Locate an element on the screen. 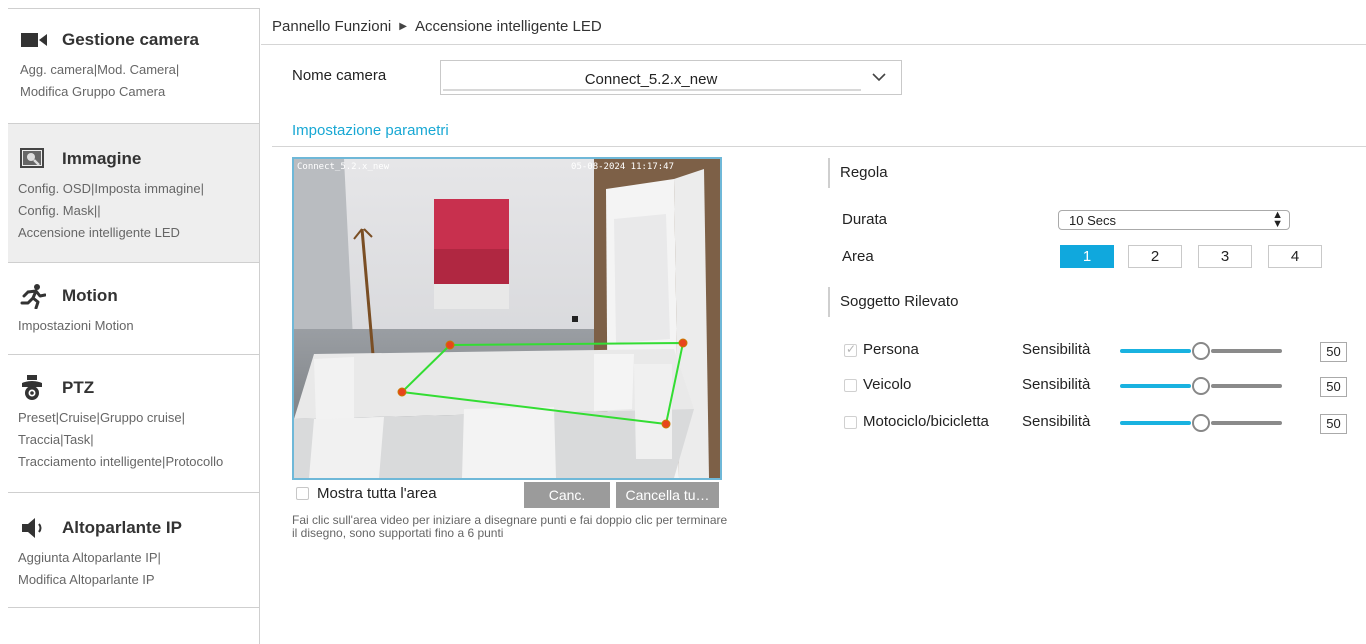  detected-subject-title: Soggetto Rilevato is located at coordinates (893, 302).